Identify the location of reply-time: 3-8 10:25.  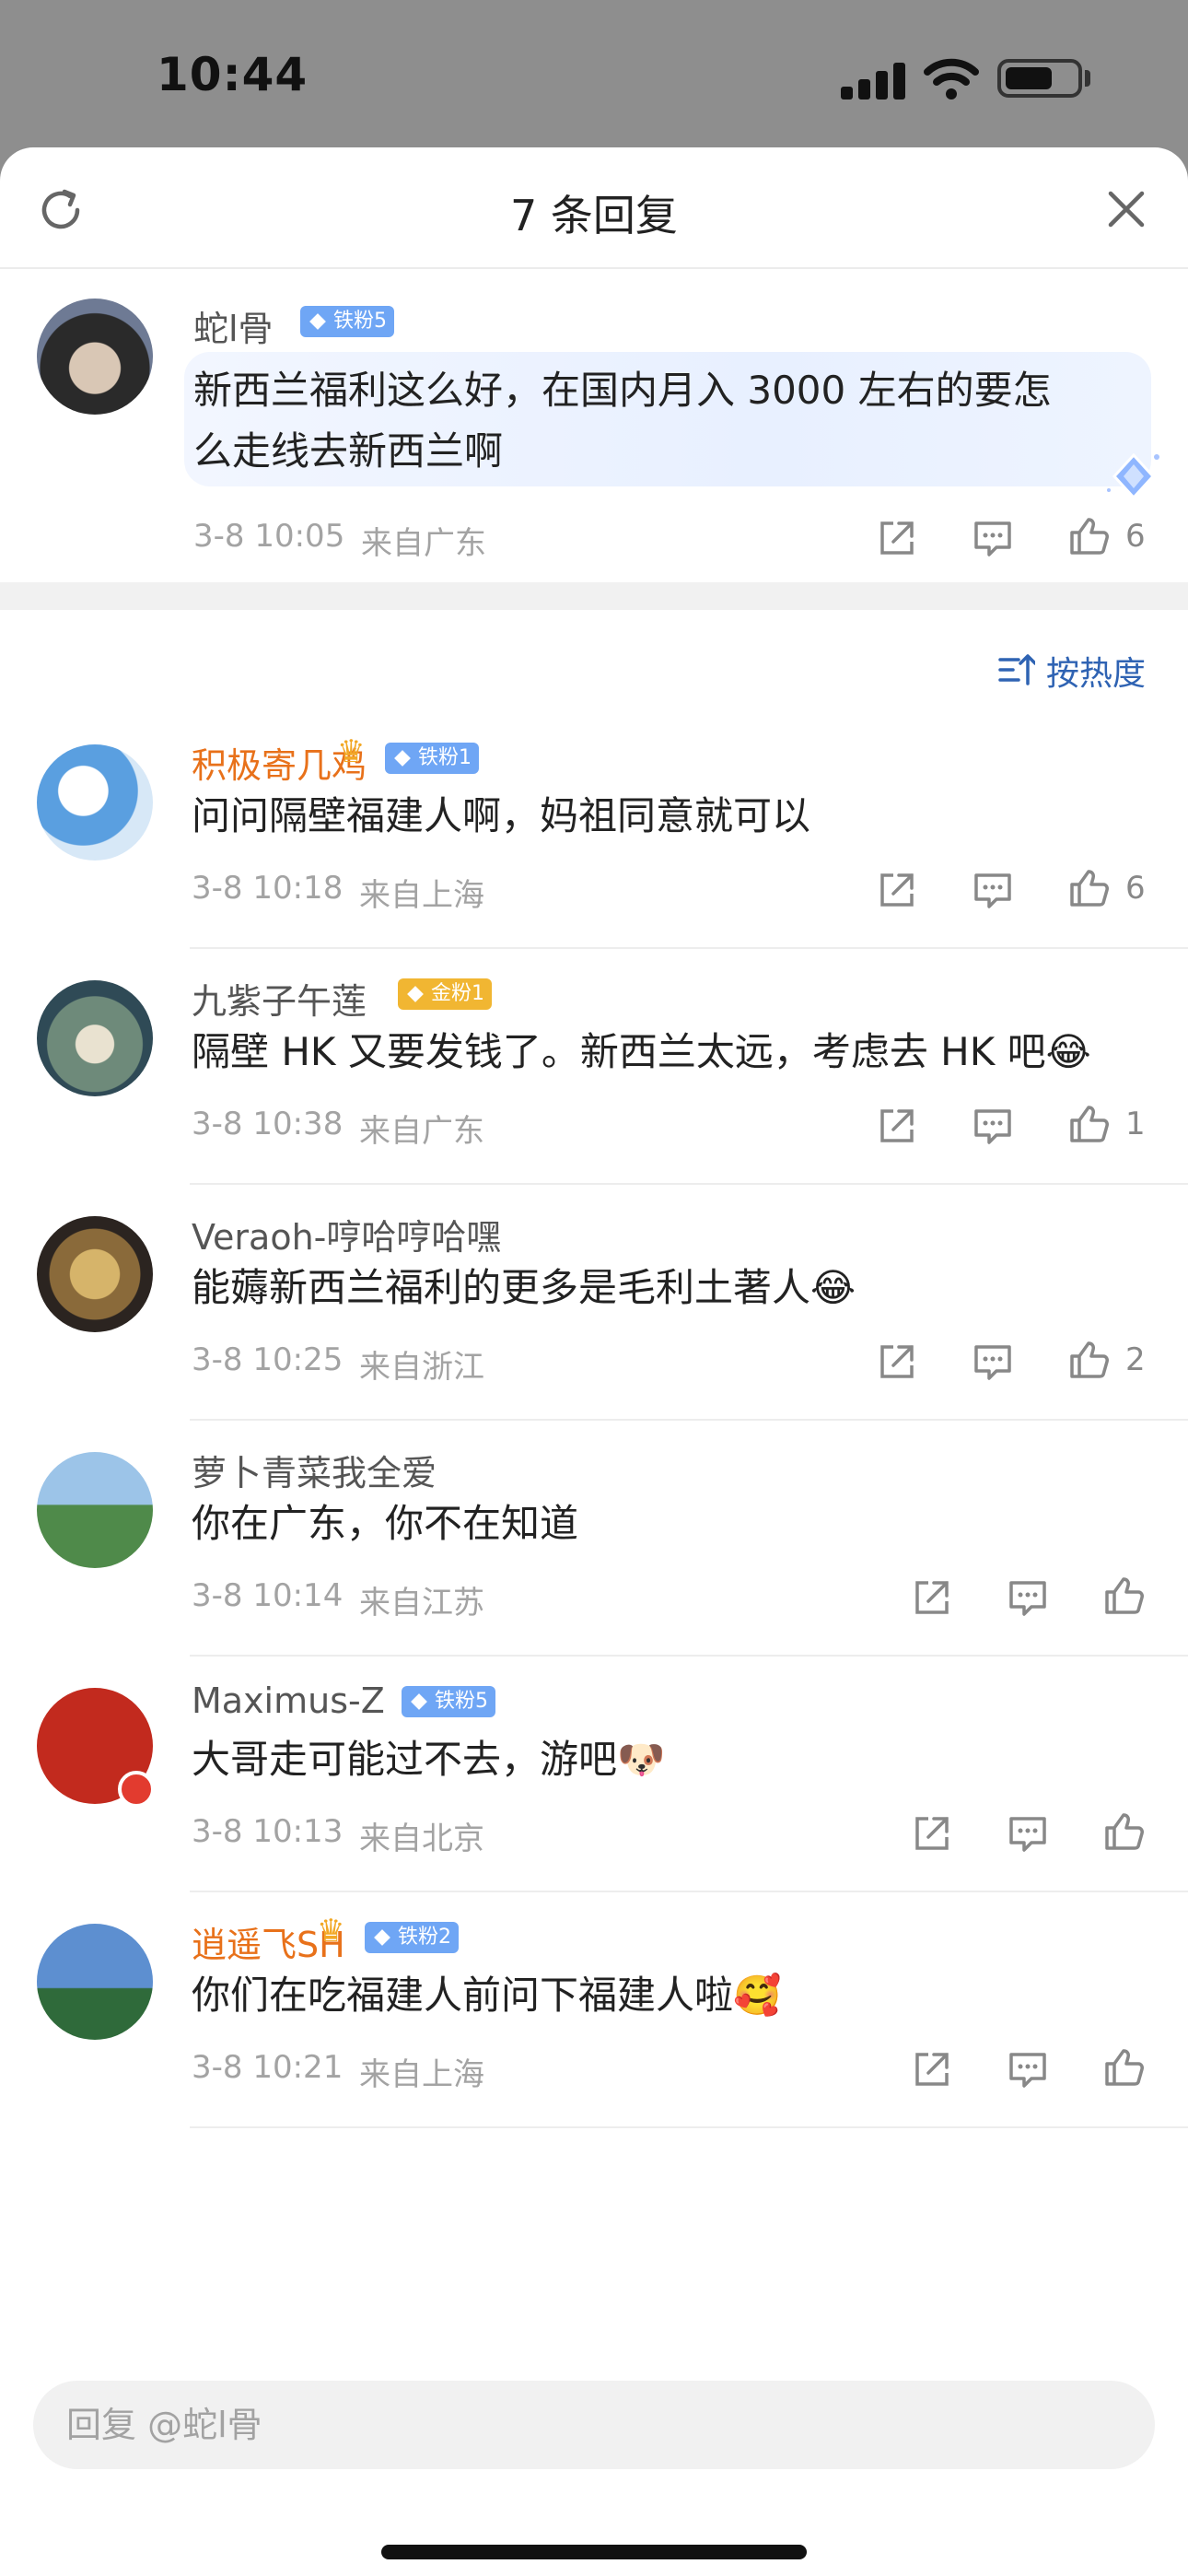
(268, 1359).